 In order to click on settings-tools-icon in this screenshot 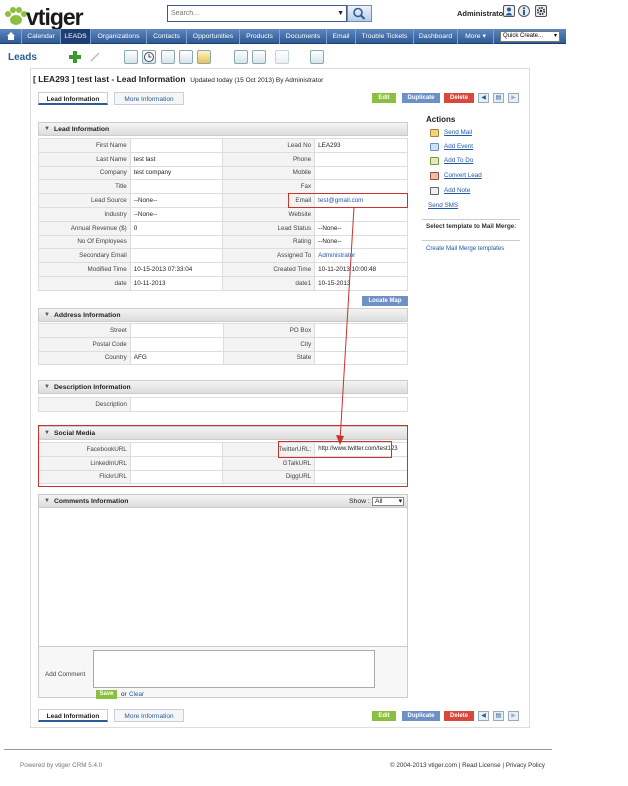, I will do `click(317, 57)`.